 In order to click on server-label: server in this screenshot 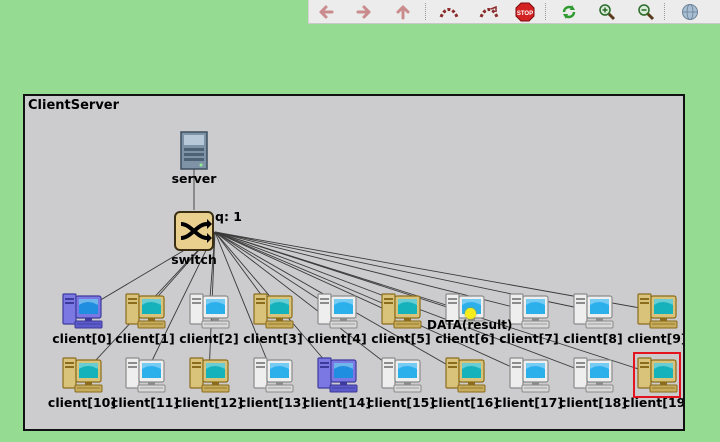, I will do `click(194, 178)`.